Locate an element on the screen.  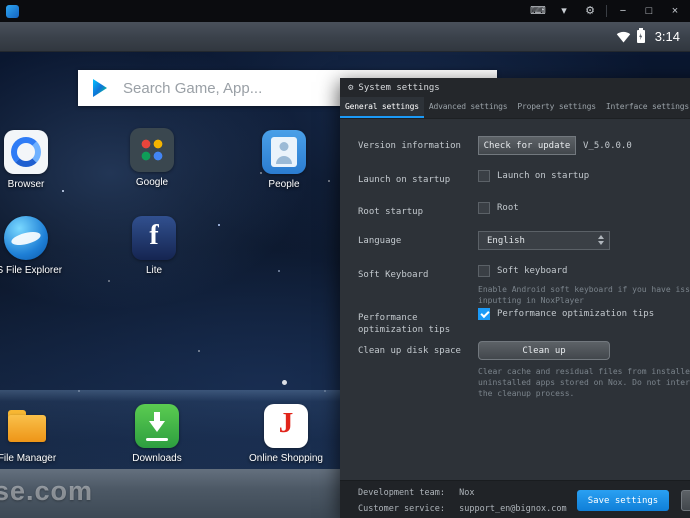
tab-advanced-settings: Advanced settings is located at coordinates (468, 107).